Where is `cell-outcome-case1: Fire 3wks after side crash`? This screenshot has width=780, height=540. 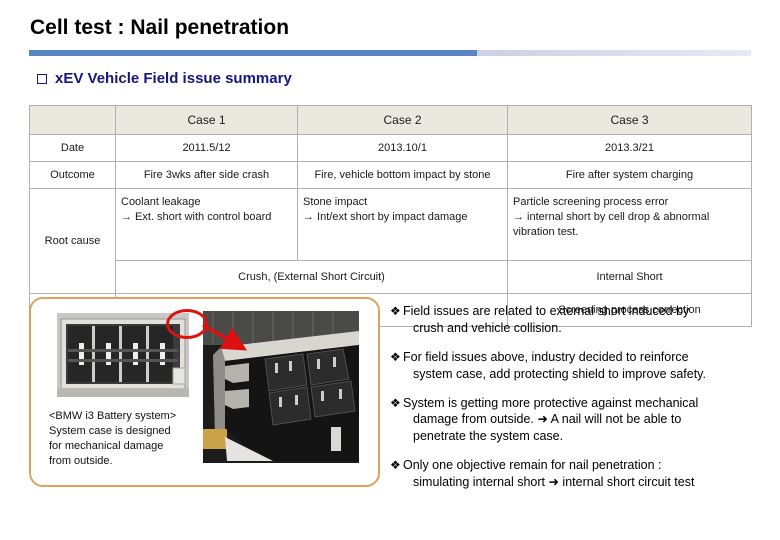 cell-outcome-case1: Fire 3wks after side crash is located at coordinates (206, 175).